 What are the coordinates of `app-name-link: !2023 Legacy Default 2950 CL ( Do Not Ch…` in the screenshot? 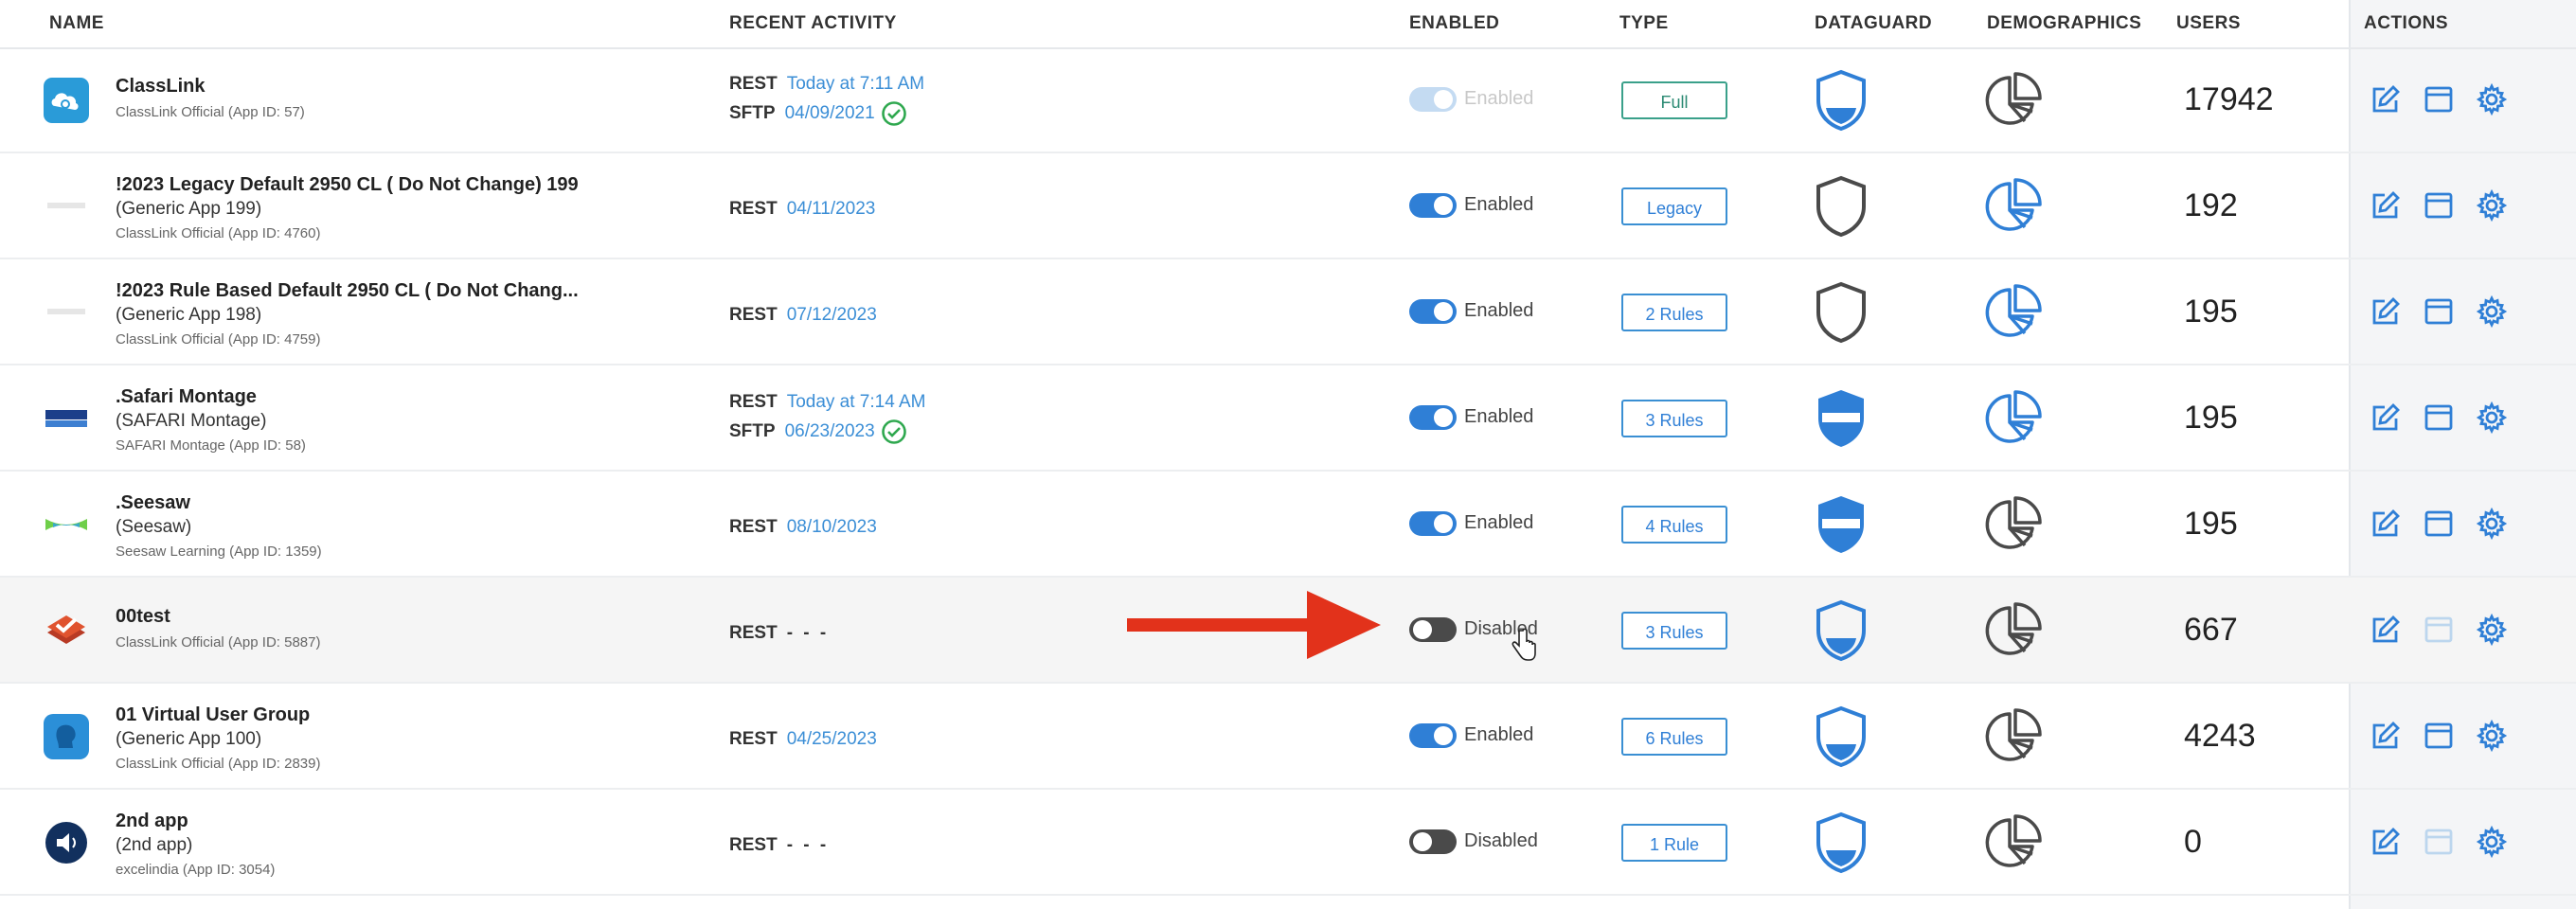 It's located at (347, 185).